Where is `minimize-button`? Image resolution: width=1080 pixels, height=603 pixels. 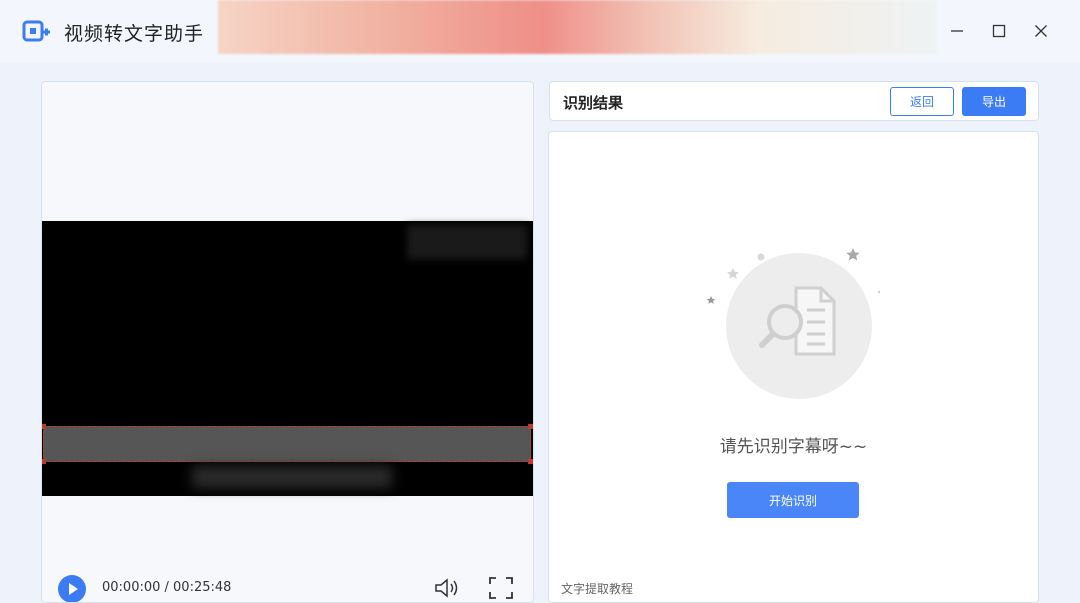
minimize-button is located at coordinates (957, 31).